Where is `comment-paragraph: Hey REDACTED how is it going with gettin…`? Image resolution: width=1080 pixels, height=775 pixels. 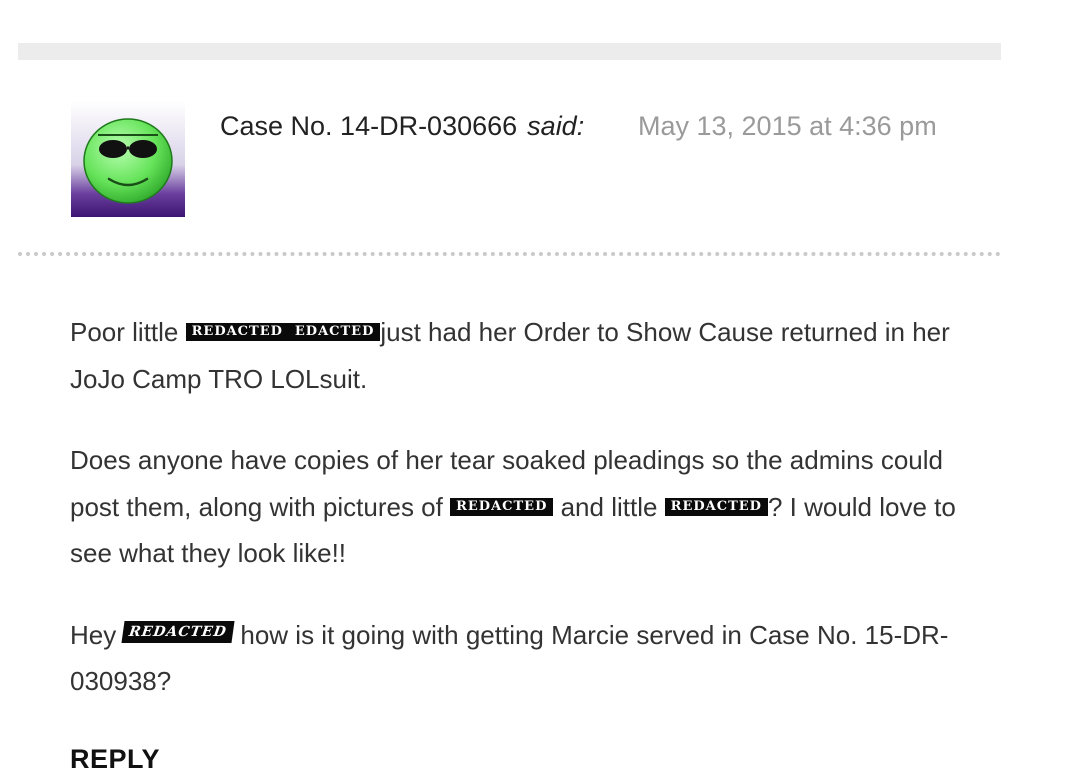
comment-paragraph: Hey REDACTED how is it going with gettin… is located at coordinates (520, 658).